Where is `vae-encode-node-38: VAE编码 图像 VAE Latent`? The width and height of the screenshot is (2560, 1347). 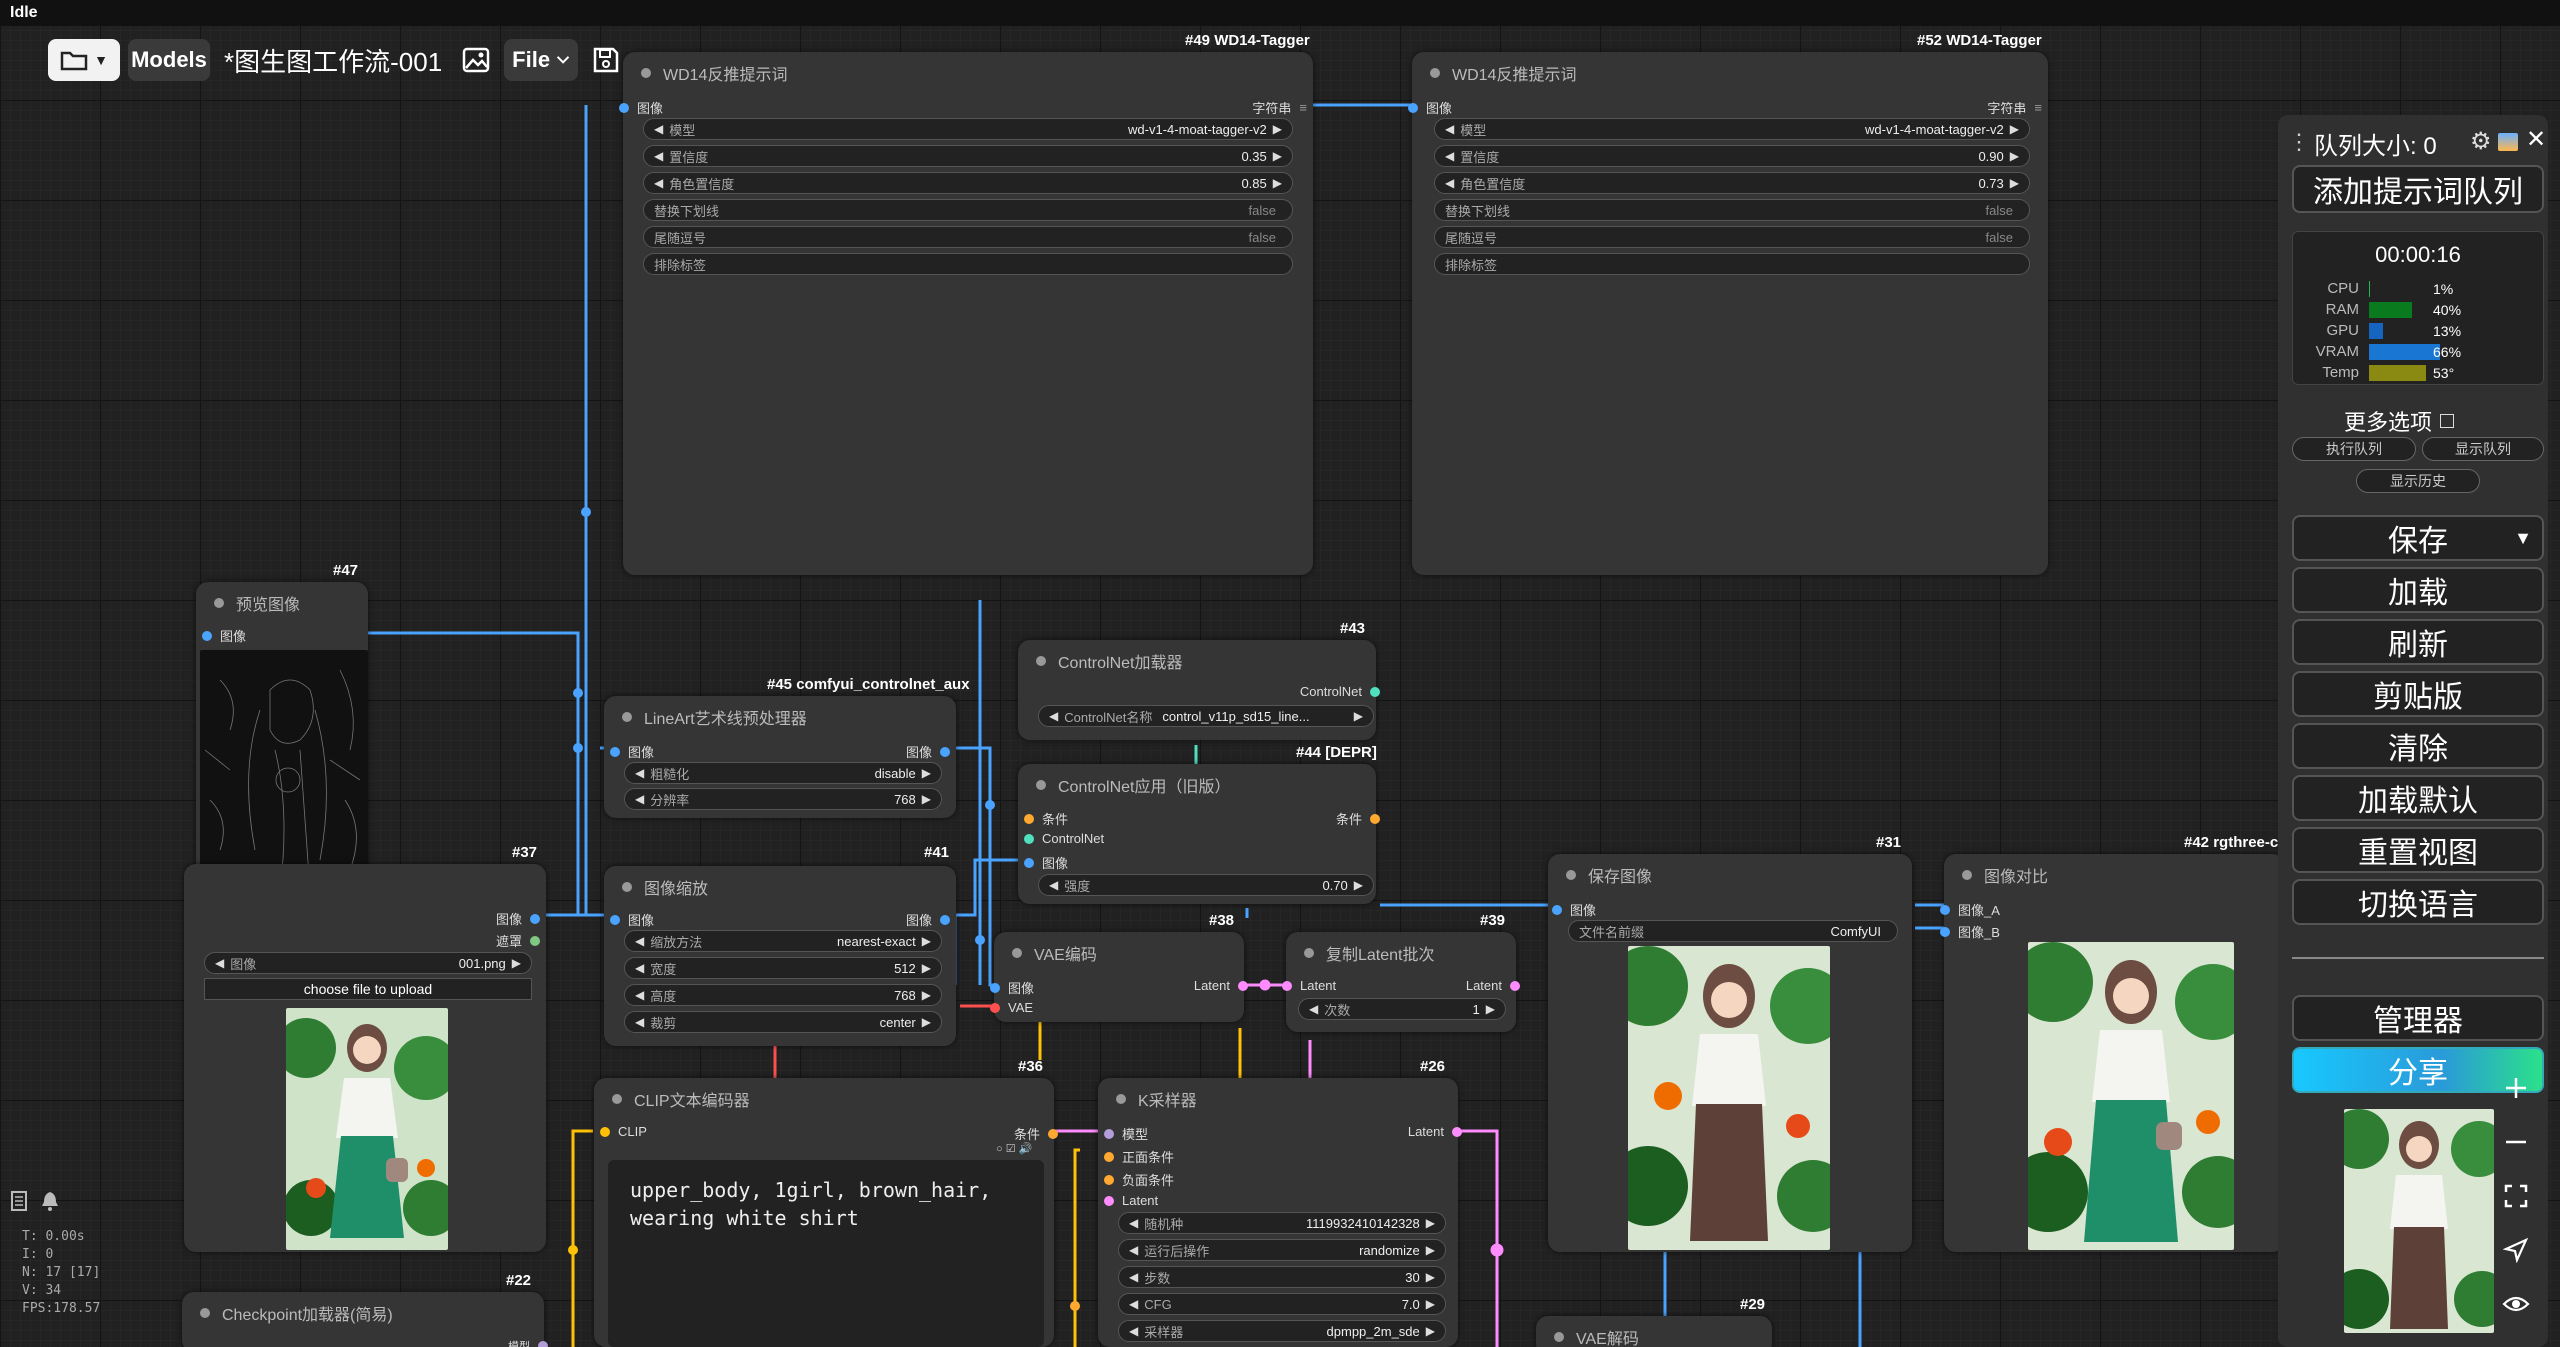 vae-encode-node-38: VAE编码 图像 VAE Latent is located at coordinates (1119, 977).